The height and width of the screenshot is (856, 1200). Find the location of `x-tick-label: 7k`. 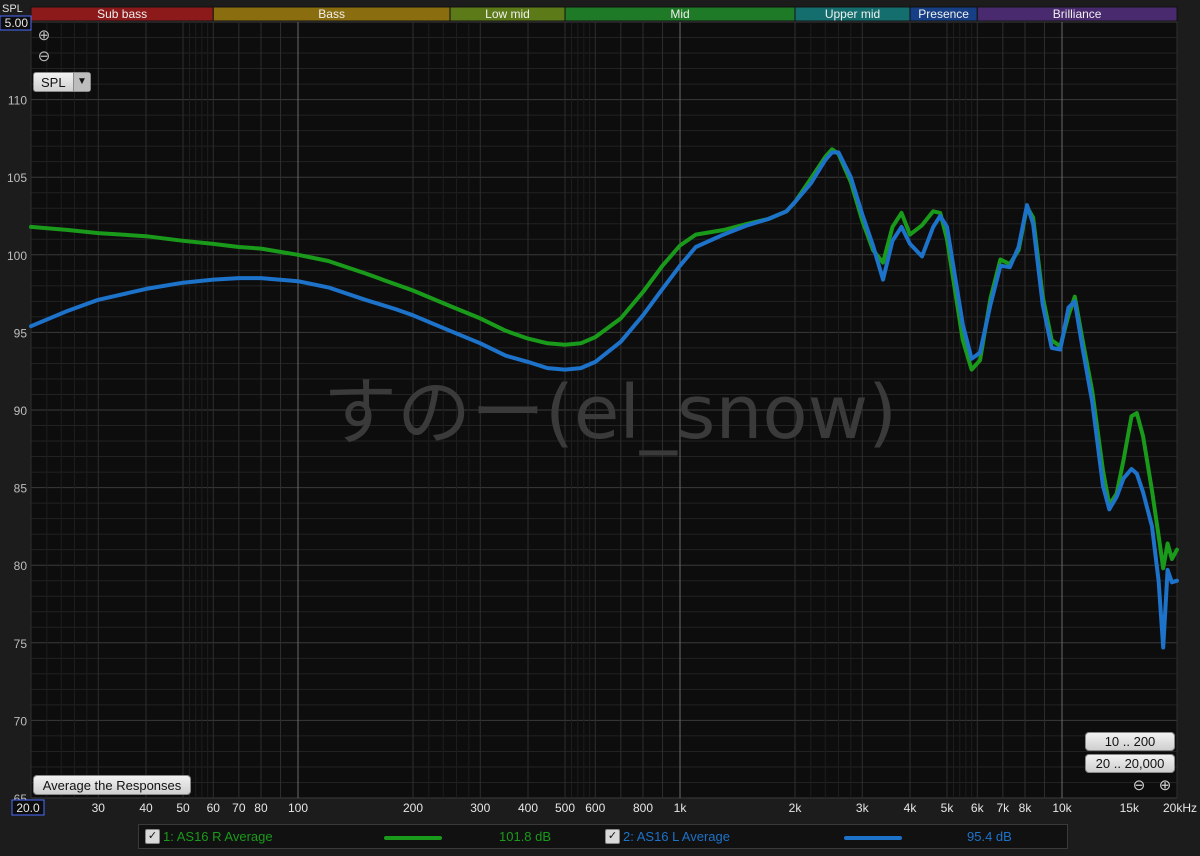

x-tick-label: 7k is located at coordinates (1003, 808).